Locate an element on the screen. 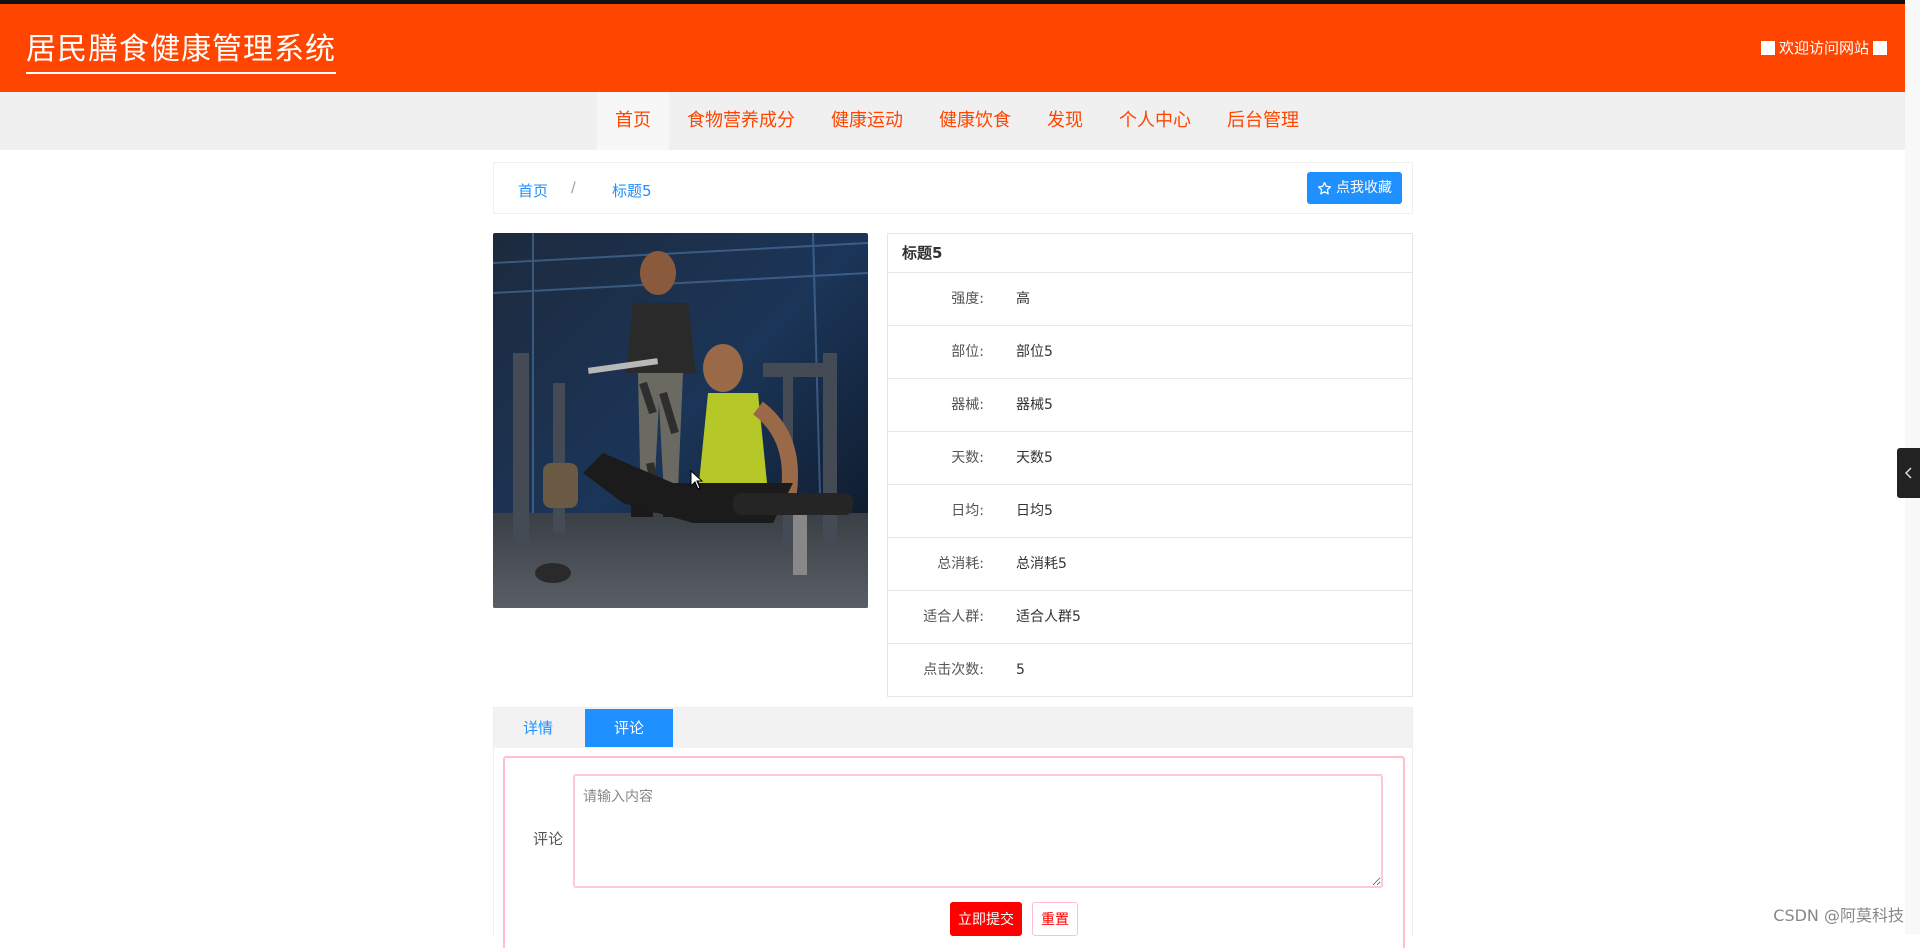  watermark: CSDN @阿莫科技 is located at coordinates (1838, 915).